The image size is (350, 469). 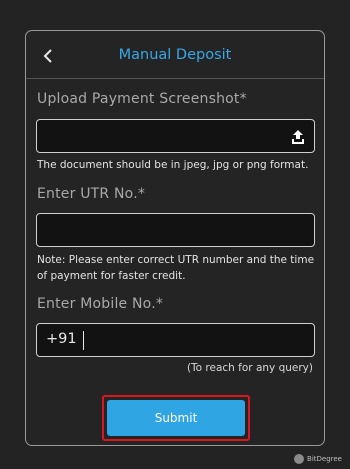 I want to click on mobile-hint: (To reach for any query), so click(x=249, y=368).